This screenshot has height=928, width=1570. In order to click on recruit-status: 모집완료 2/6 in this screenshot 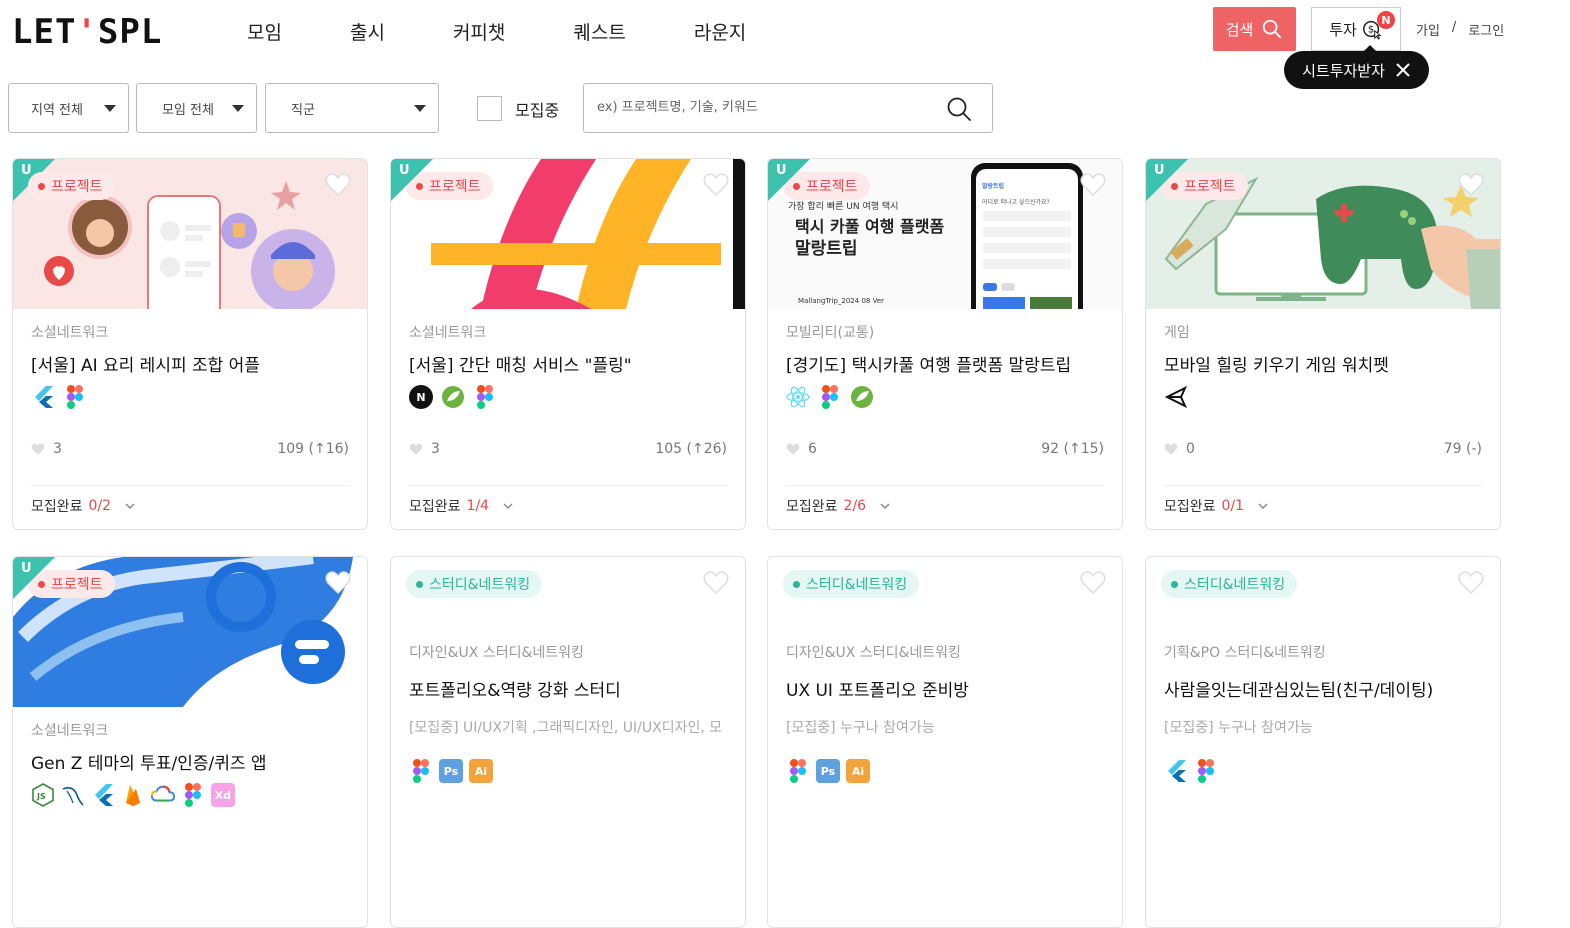, I will do `click(838, 506)`.